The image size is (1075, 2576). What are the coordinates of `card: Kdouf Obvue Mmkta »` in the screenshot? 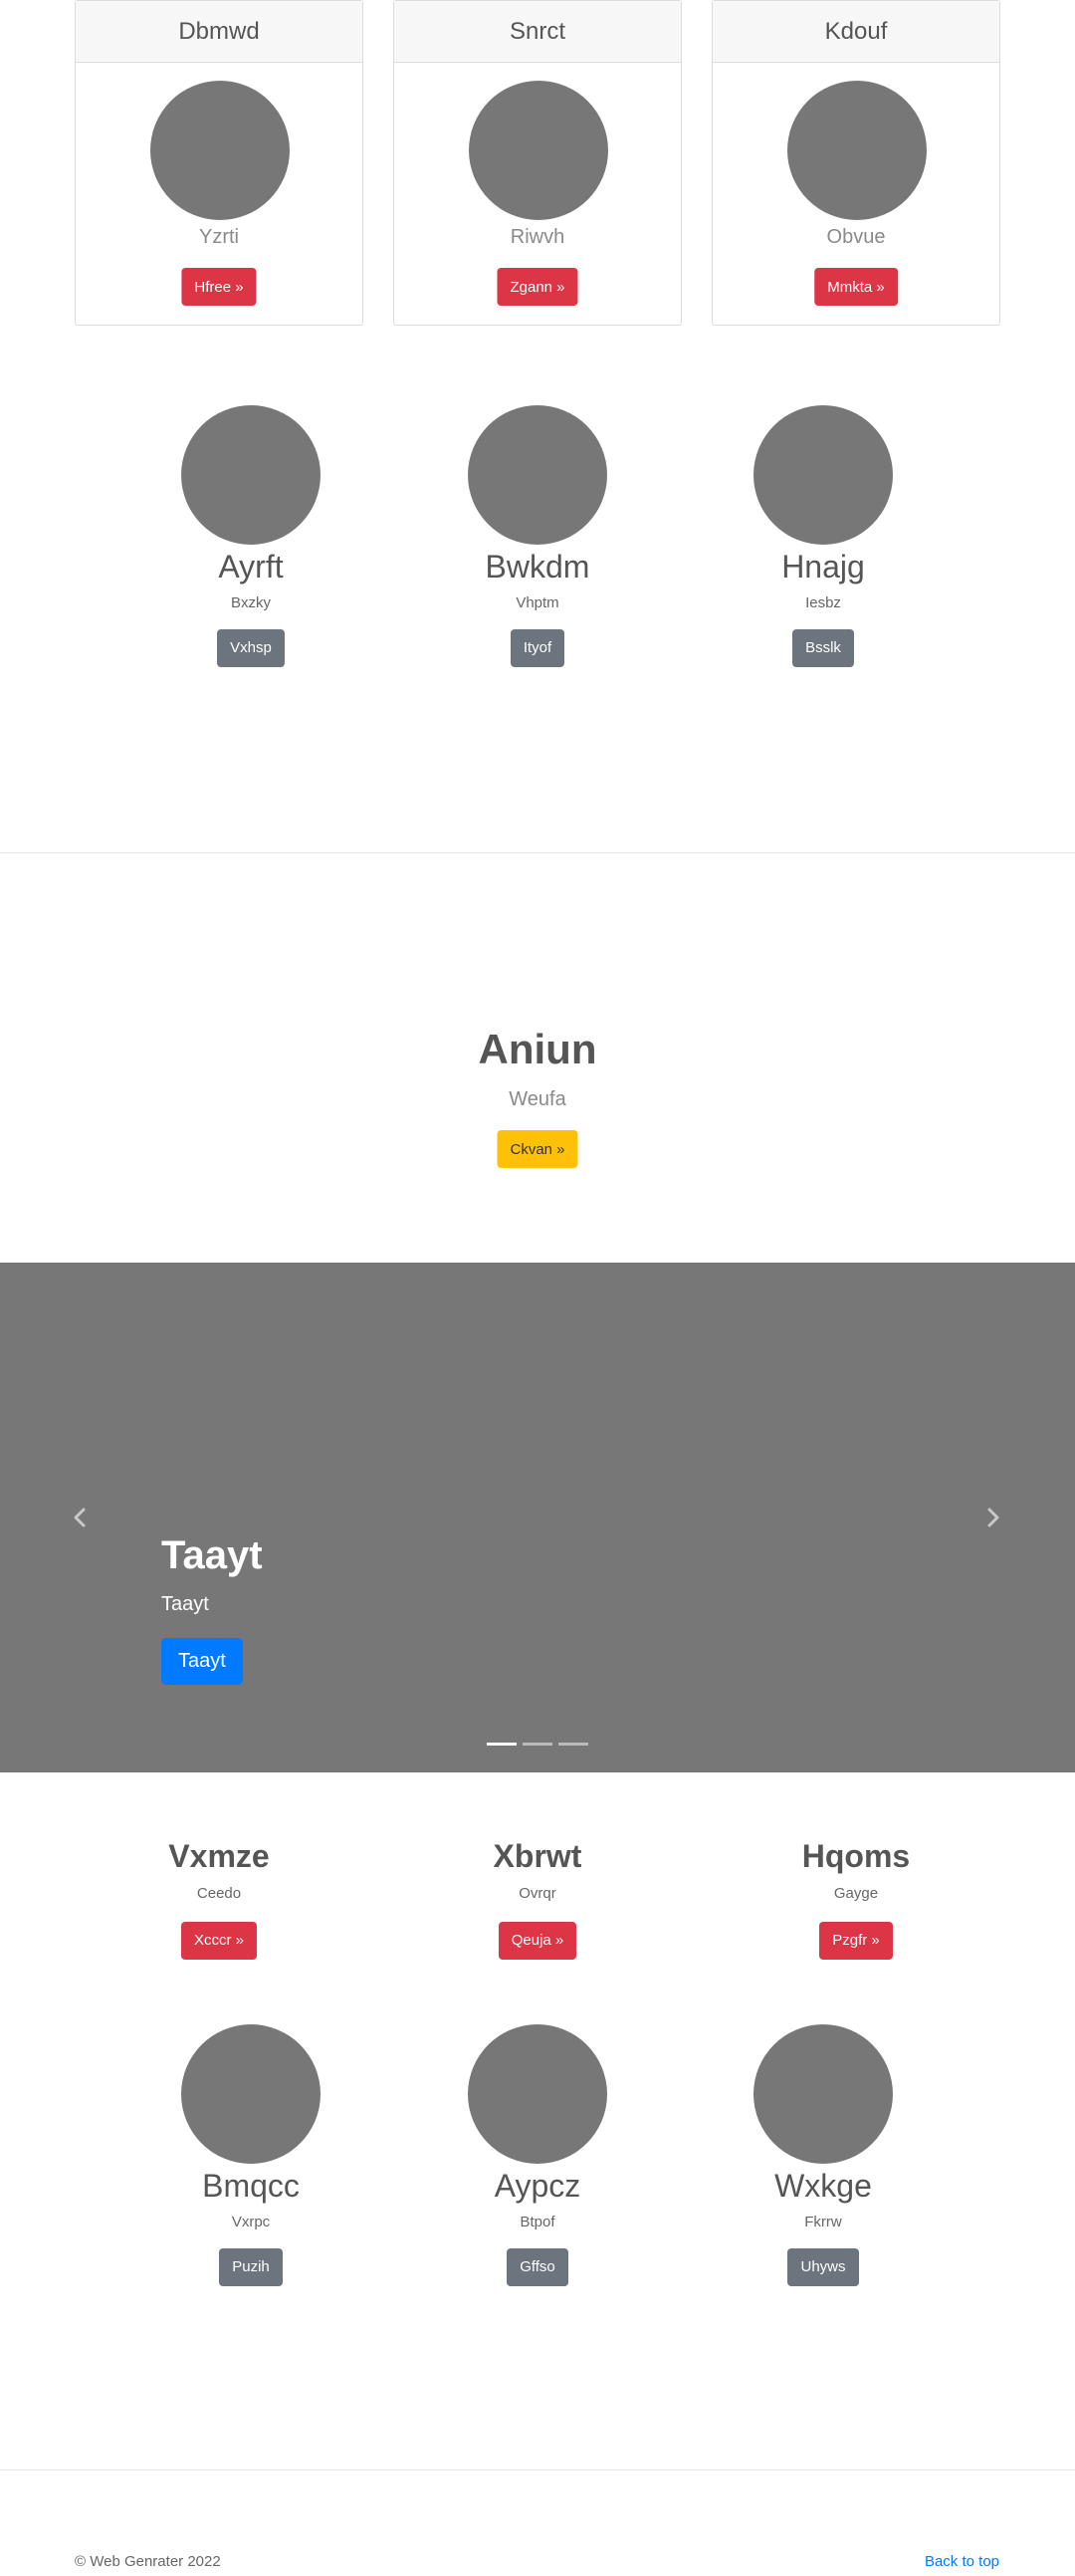 It's located at (856, 163).